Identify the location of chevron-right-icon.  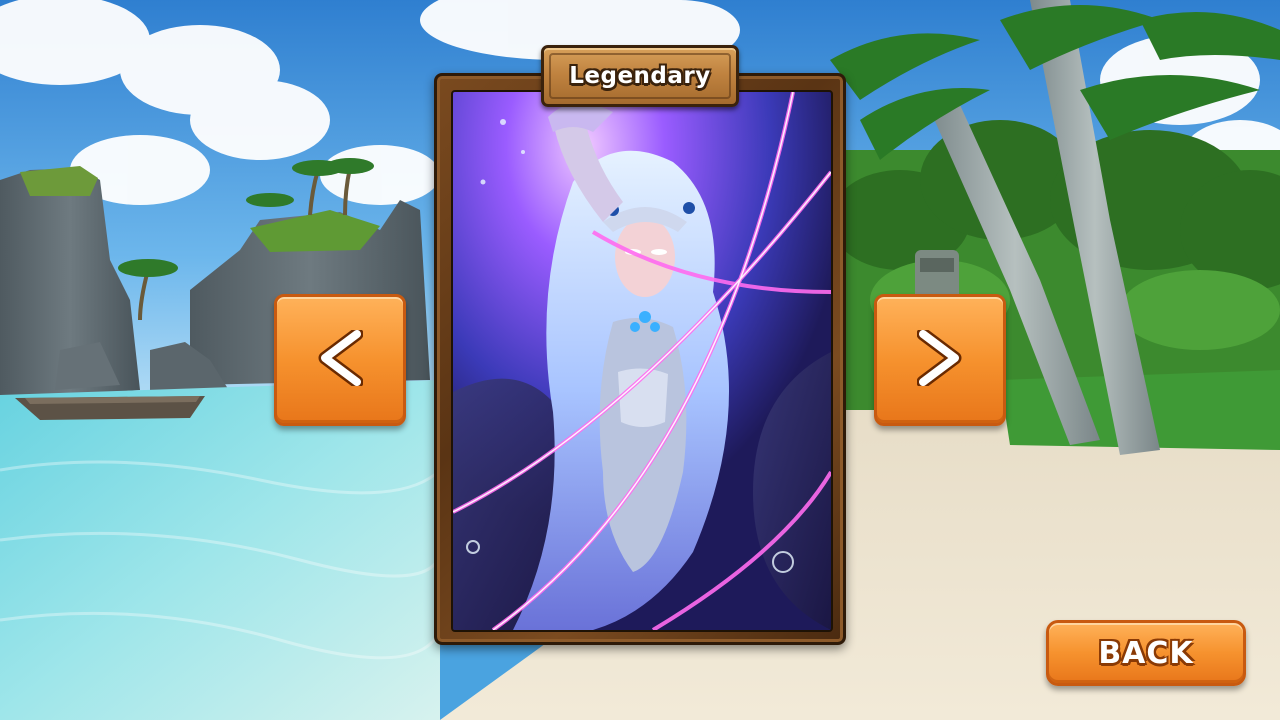
(939, 358).